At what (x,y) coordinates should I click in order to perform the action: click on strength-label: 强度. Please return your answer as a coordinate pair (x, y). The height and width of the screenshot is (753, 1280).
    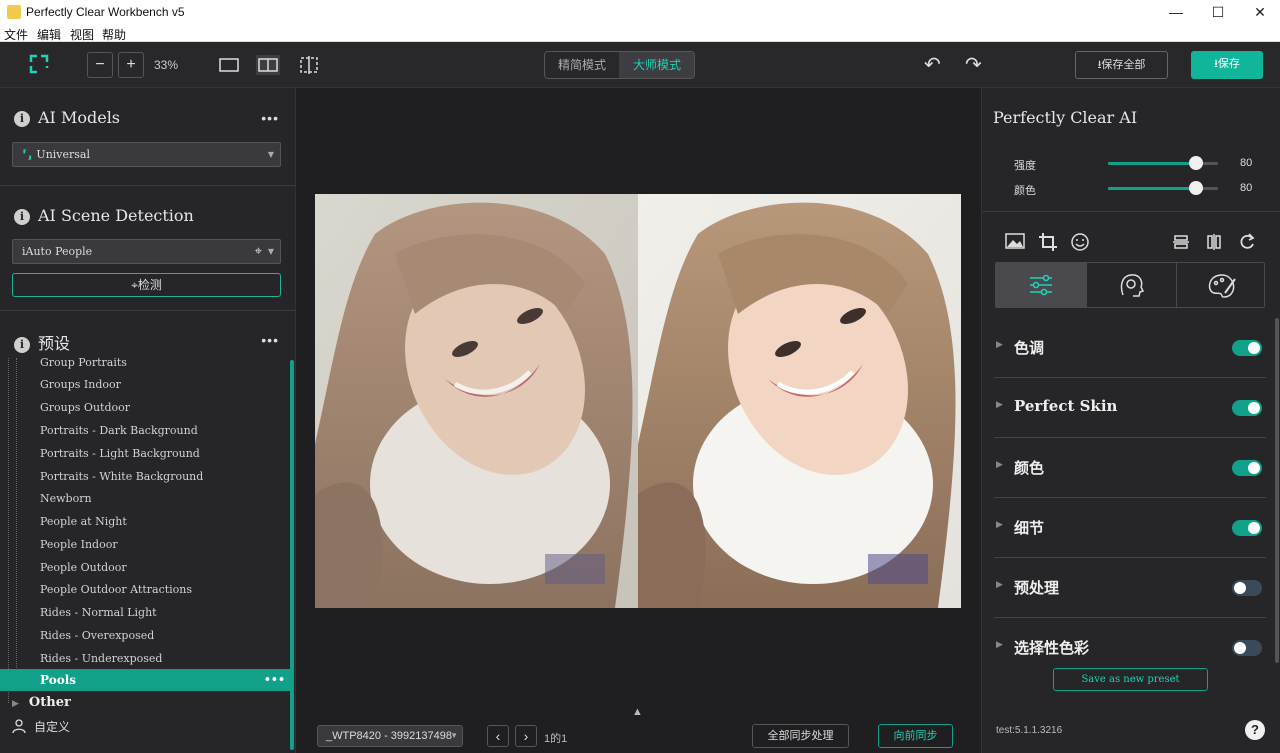
    Looking at the image, I should click on (1025, 166).